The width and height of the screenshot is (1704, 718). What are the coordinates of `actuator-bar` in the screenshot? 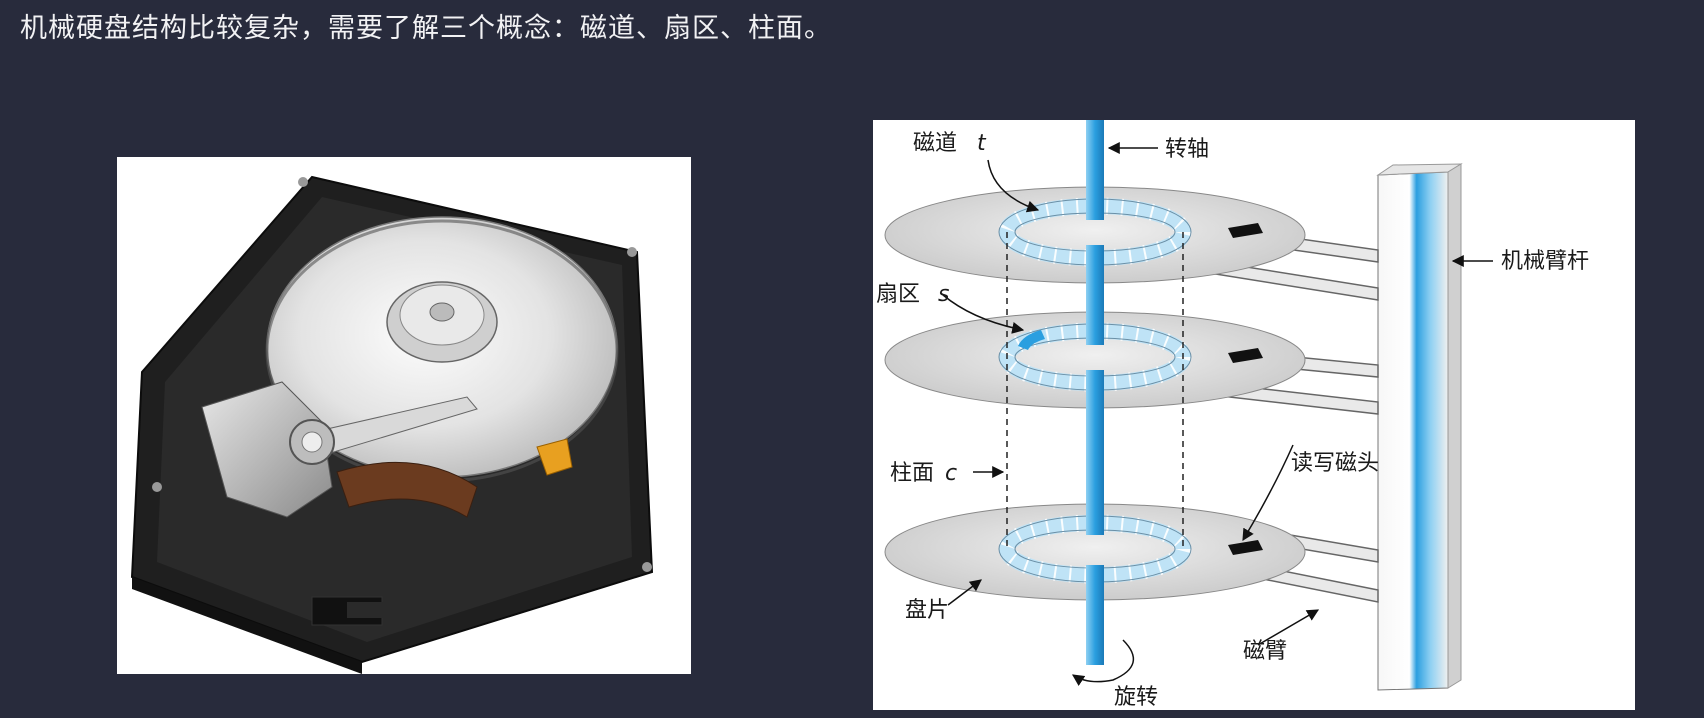 It's located at (1419, 427).